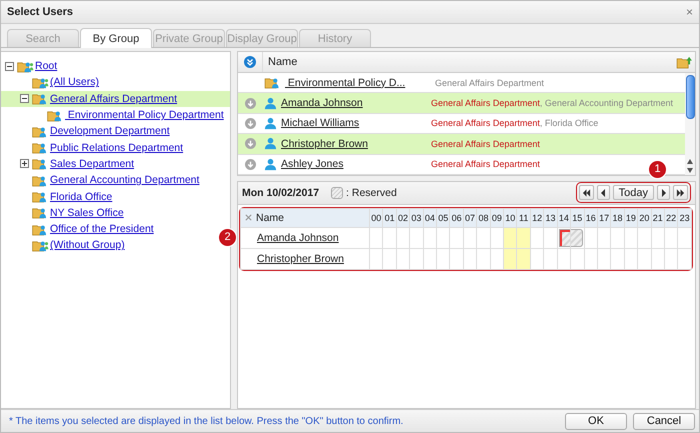 This screenshot has width=700, height=433. What do you see at coordinates (270, 218) in the screenshot?
I see `column-header: Name` at bounding box center [270, 218].